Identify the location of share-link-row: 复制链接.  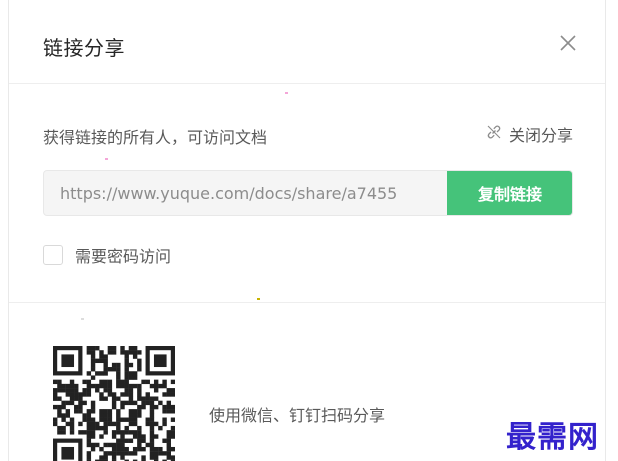
(308, 193).